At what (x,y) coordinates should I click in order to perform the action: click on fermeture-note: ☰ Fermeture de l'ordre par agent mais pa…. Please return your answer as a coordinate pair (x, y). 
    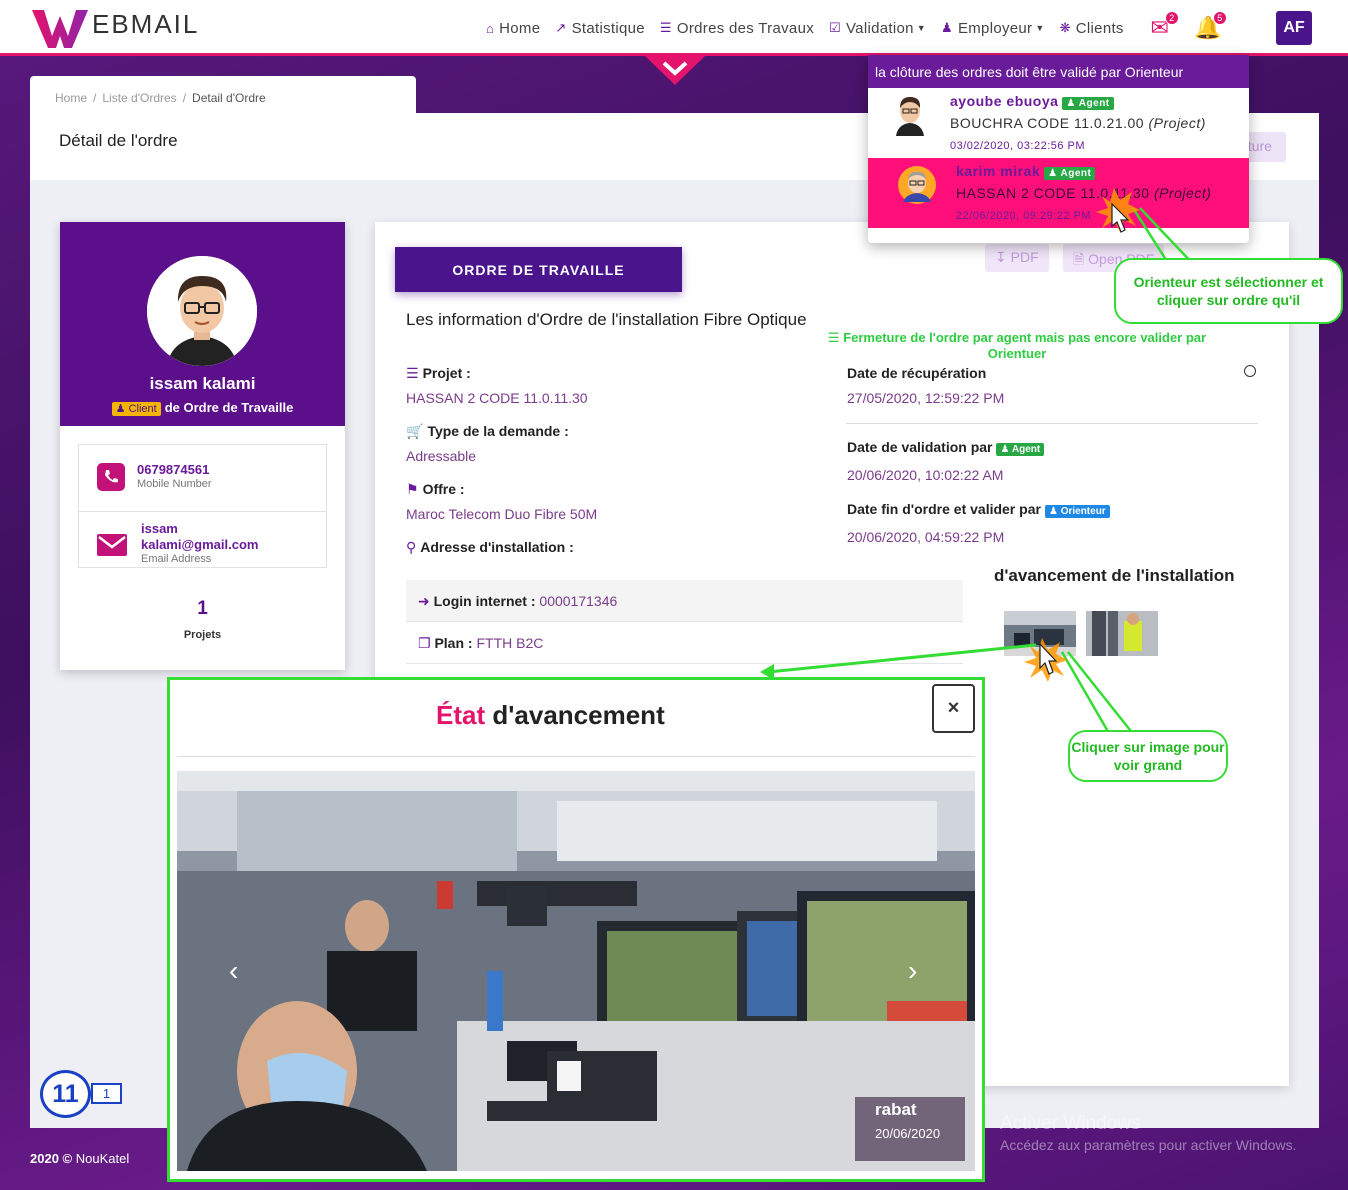
    Looking at the image, I should click on (1017, 346).